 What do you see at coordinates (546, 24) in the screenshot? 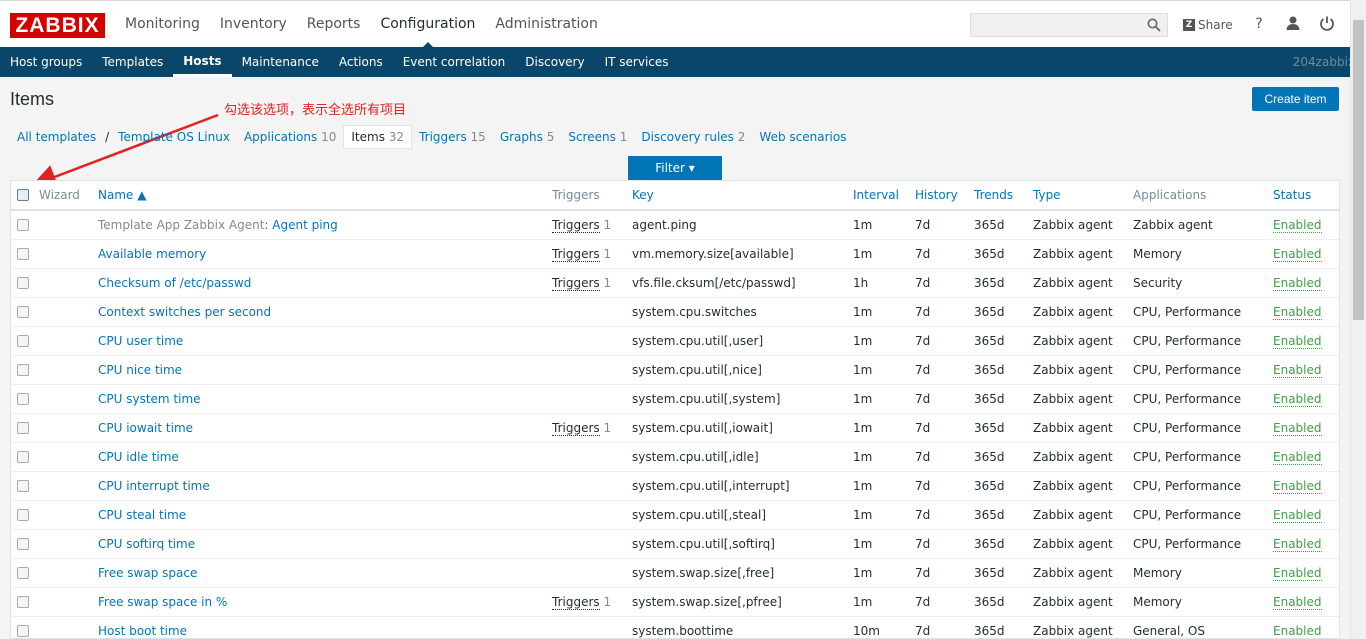
I see `main-nav-administration: Administration` at bounding box center [546, 24].